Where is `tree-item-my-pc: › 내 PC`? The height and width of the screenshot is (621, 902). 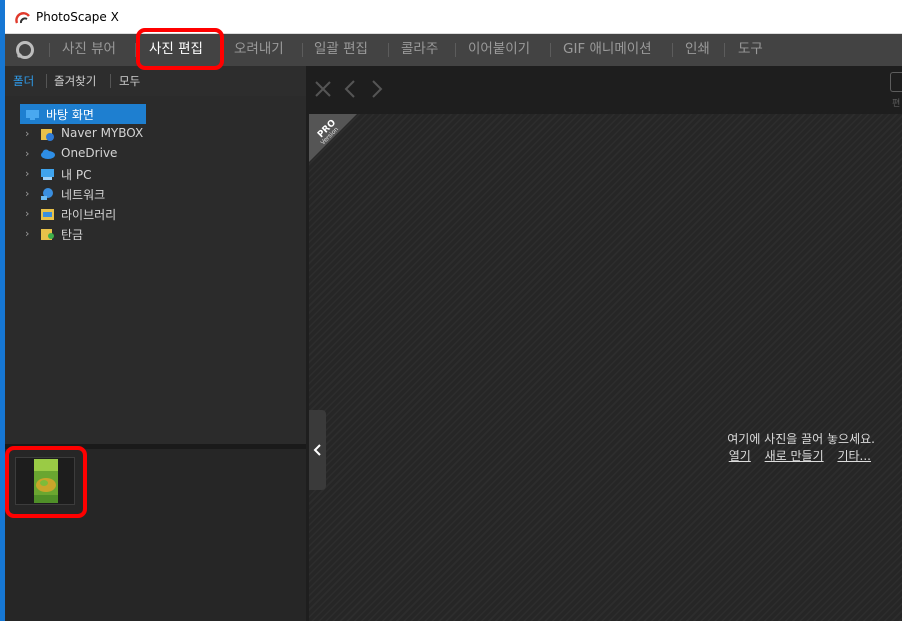 tree-item-my-pc: › 내 PC is located at coordinates (155, 174).